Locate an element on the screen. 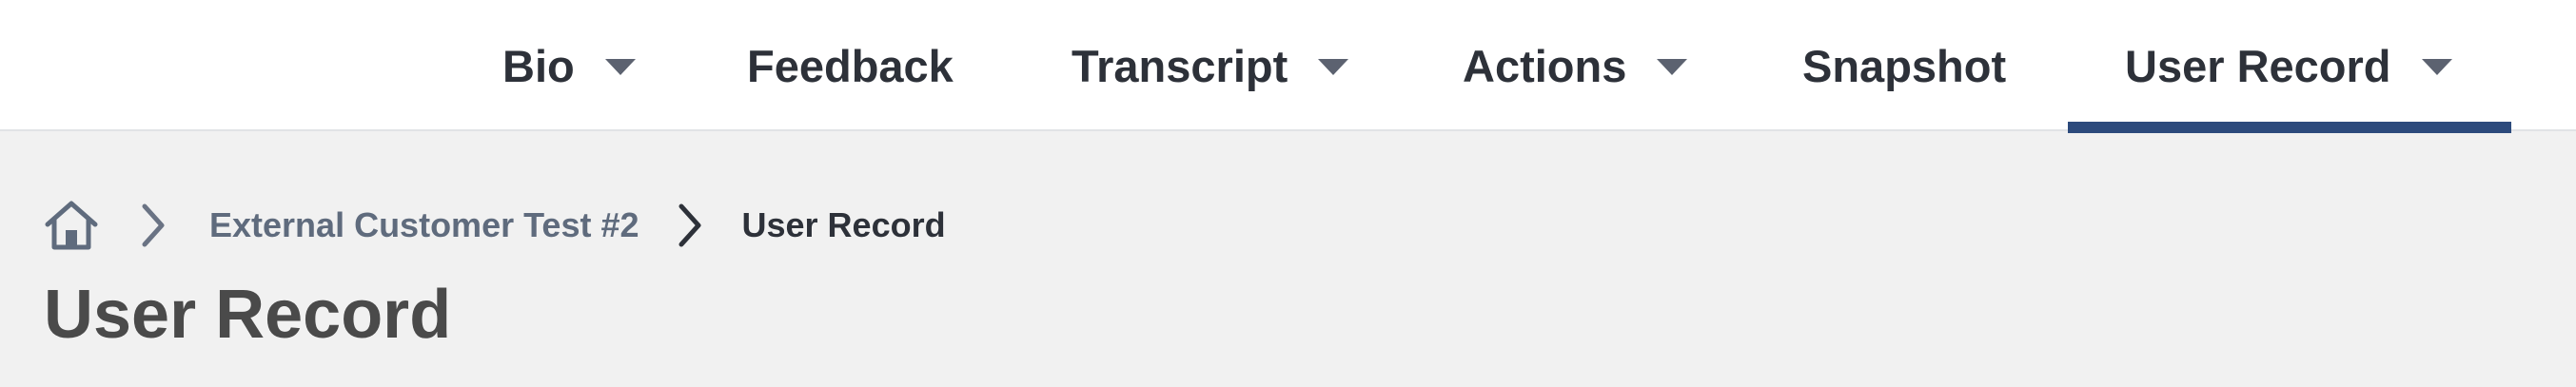  breadcrumb-parent-link: External Customer Test #2 is located at coordinates (424, 225).